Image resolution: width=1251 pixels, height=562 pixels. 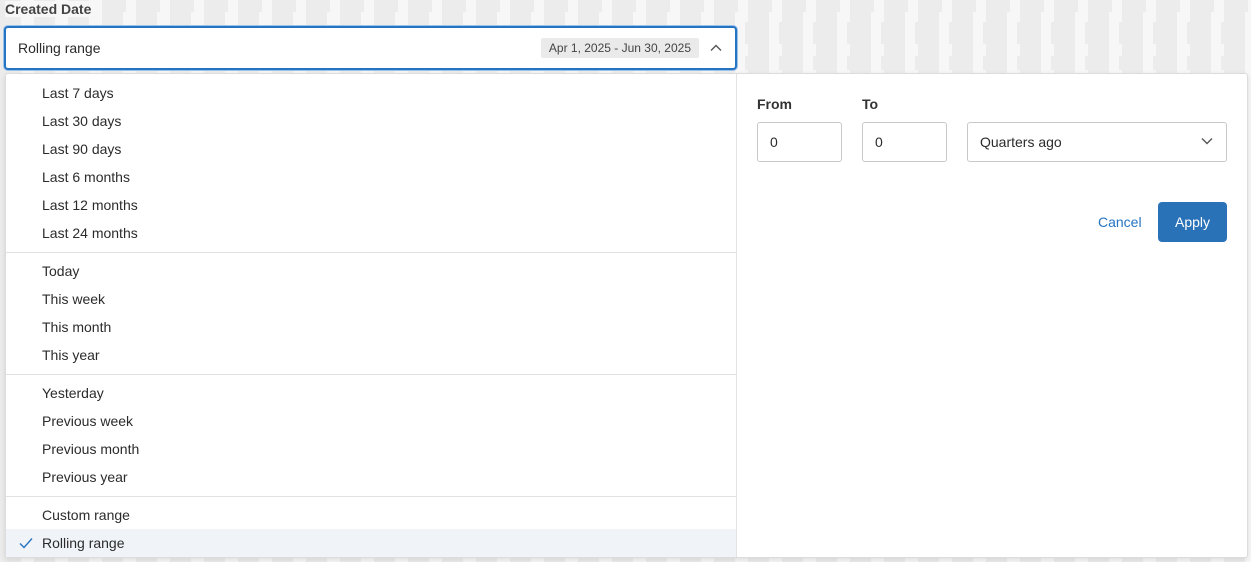 What do you see at coordinates (371, 421) in the screenshot?
I see `option-previous-week: Previous week` at bounding box center [371, 421].